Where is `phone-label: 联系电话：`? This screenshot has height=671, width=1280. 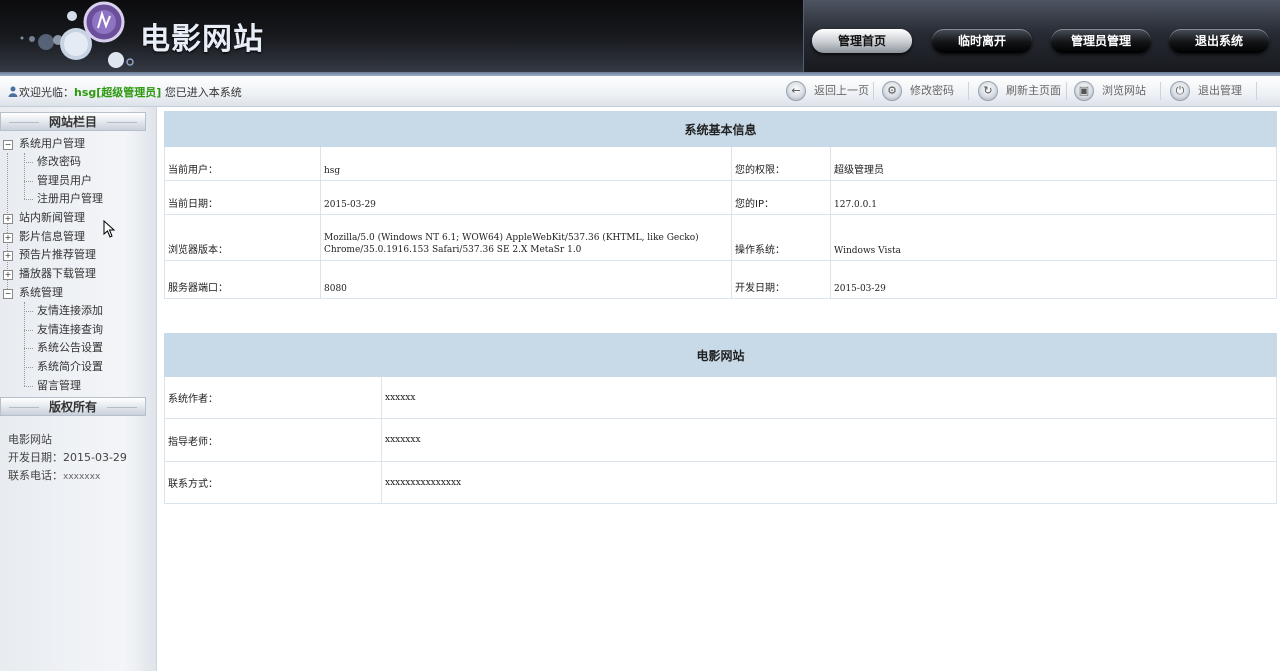
phone-label: 联系电话： is located at coordinates (35, 475).